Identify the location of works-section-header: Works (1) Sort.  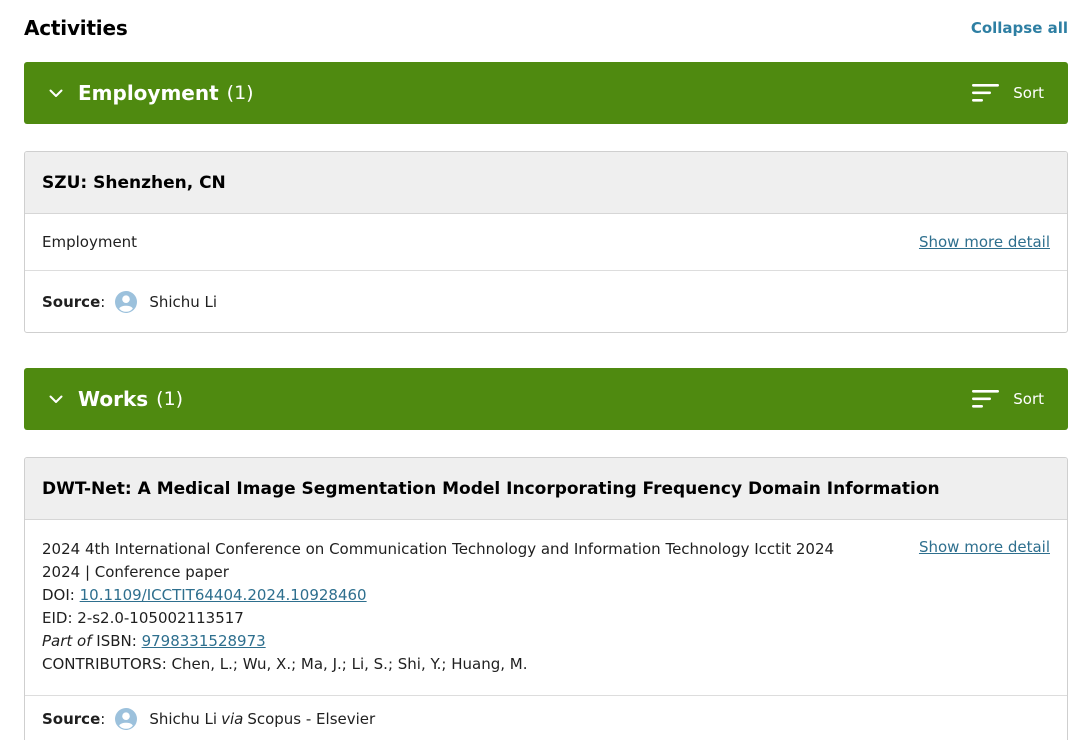
(546, 399).